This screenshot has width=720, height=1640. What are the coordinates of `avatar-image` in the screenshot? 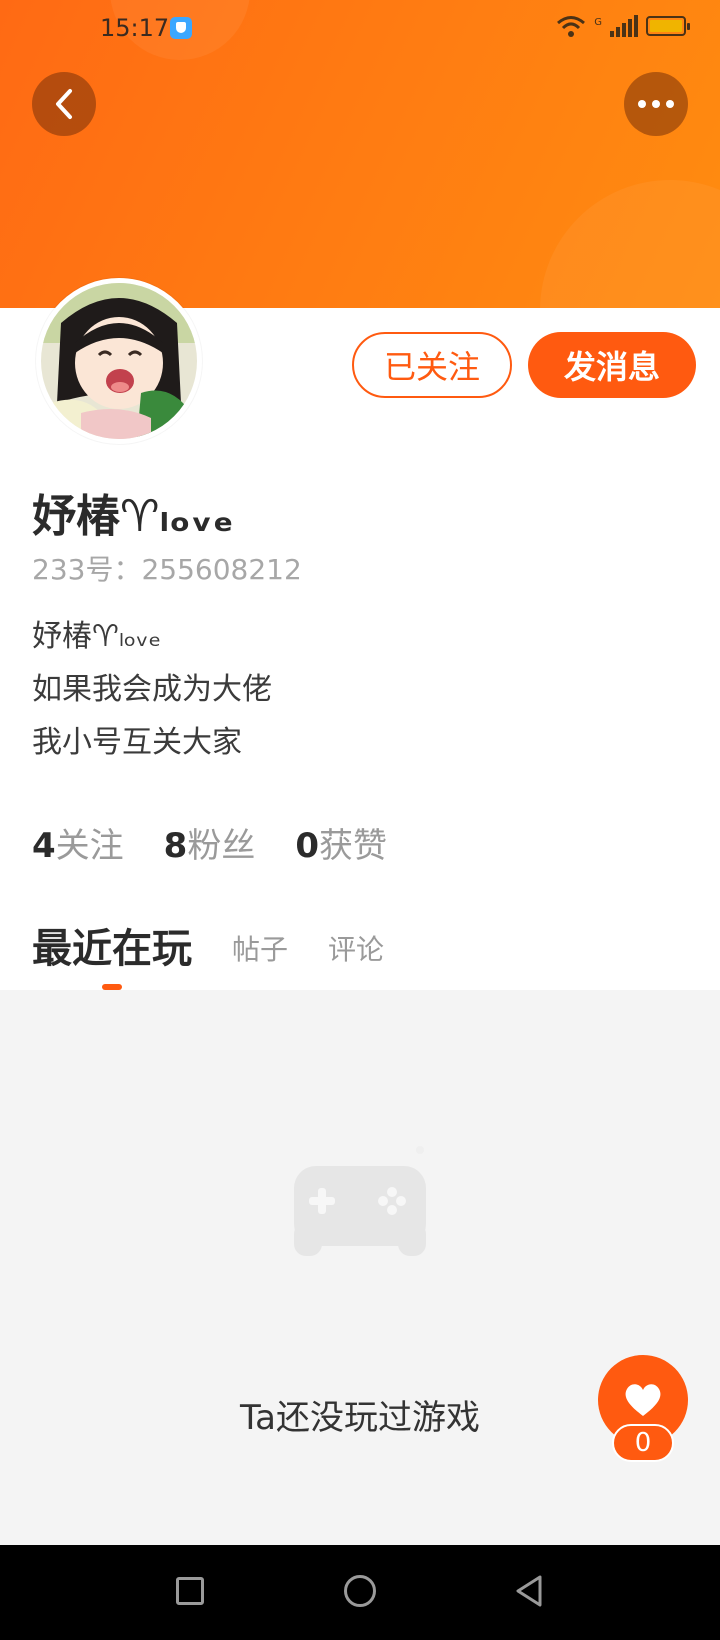 It's located at (119, 361).